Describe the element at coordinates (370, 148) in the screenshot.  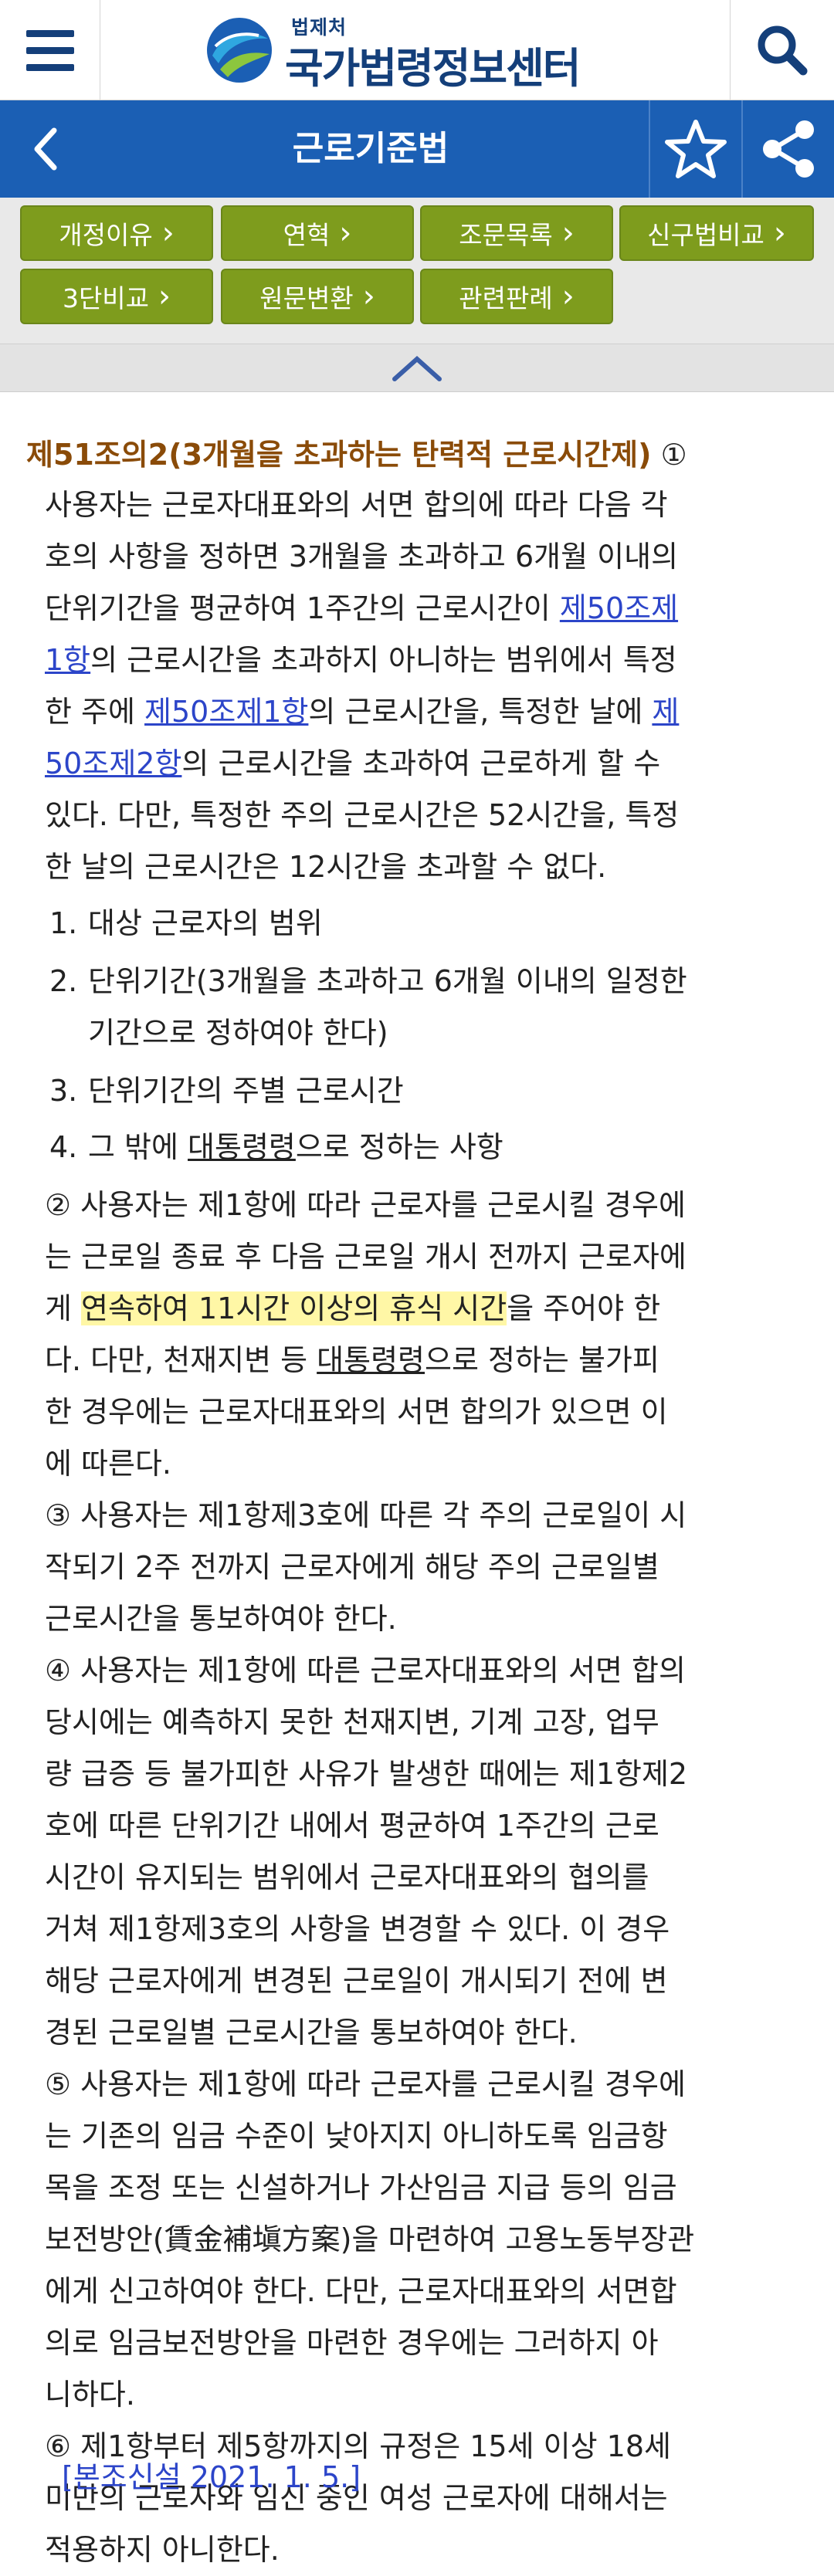
I see `page-title: 근로기준법` at that location.